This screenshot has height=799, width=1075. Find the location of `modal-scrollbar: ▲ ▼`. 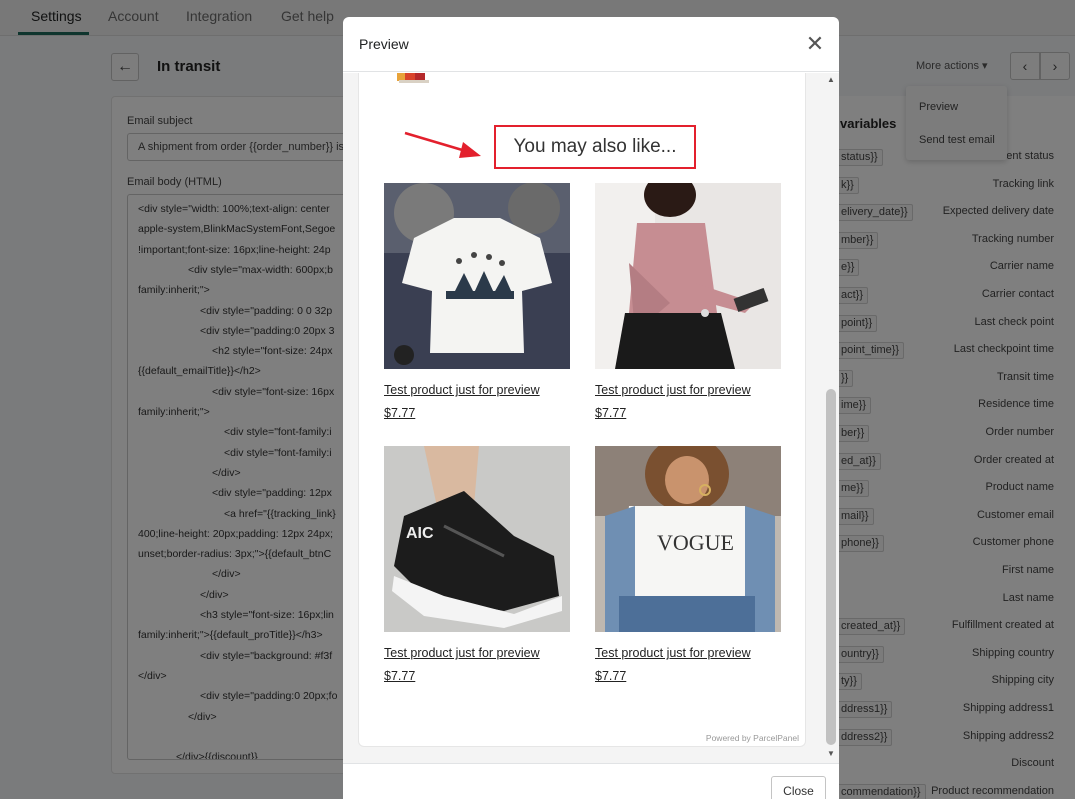

modal-scrollbar: ▲ ▼ is located at coordinates (831, 418).